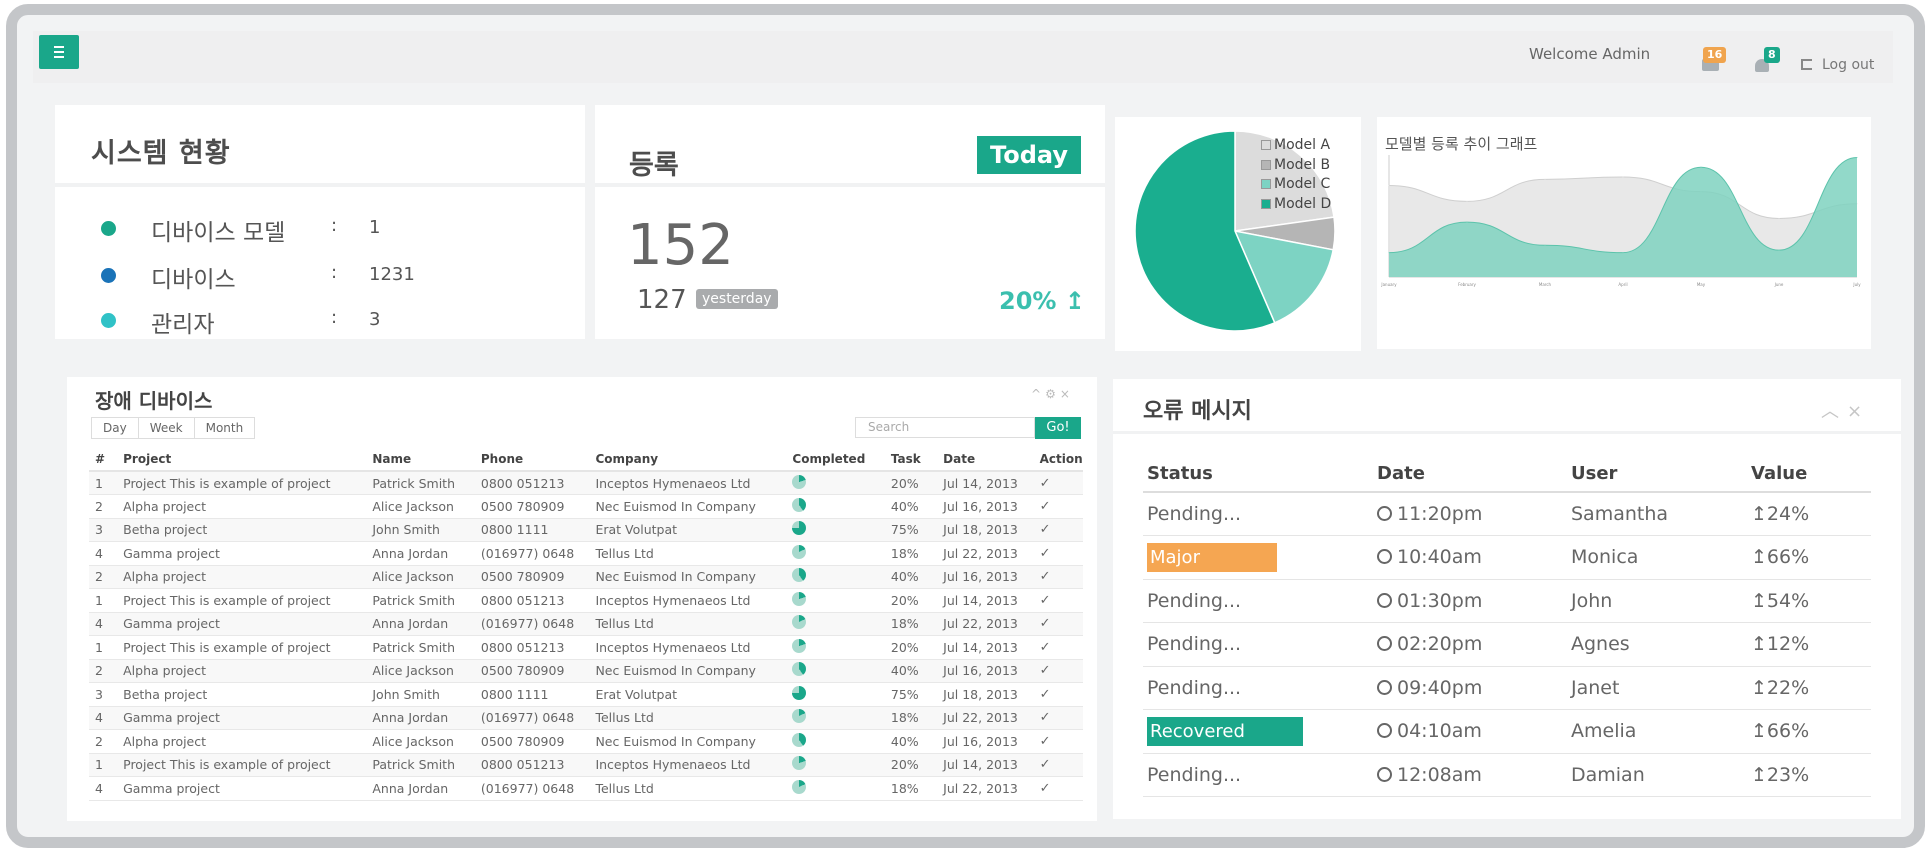 This screenshot has height=852, width=1932. What do you see at coordinates (420, 600) in the screenshot?
I see `table-cell: Patrick Smith` at bounding box center [420, 600].